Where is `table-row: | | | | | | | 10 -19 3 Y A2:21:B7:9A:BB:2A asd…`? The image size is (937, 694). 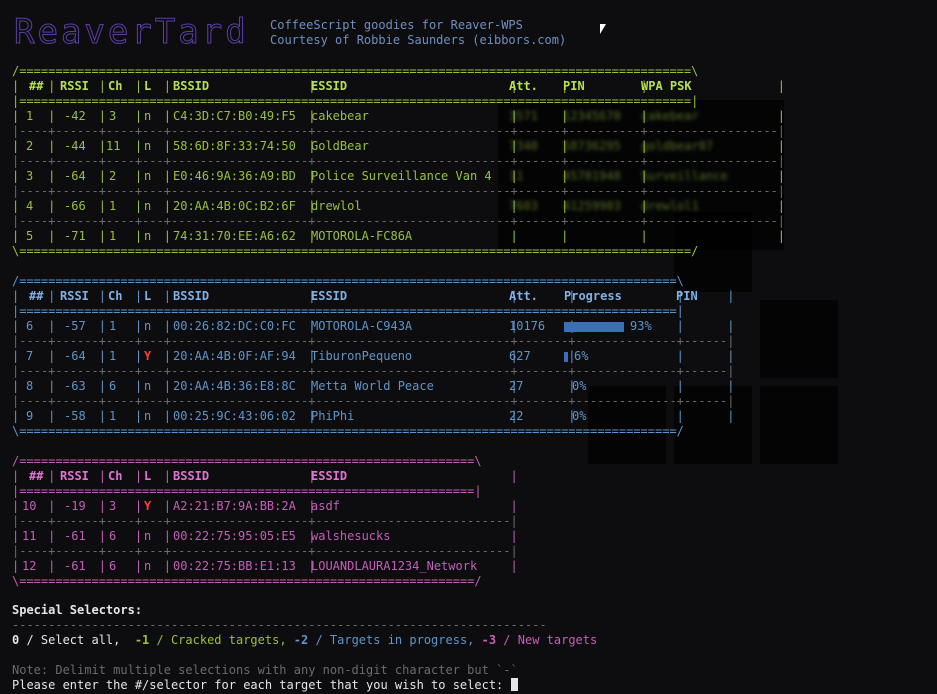 table-row: | | | | | | | 10 -19 3 Y A2:21:B7:9A:BB:2A asd… is located at coordinates (265, 506).